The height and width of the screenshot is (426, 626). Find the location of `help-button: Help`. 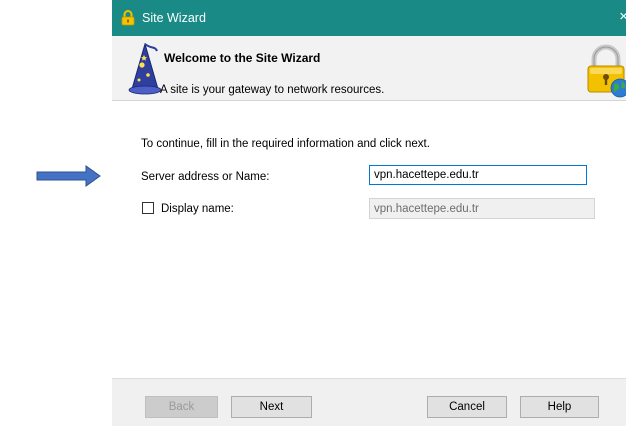

help-button: Help is located at coordinates (559, 407).